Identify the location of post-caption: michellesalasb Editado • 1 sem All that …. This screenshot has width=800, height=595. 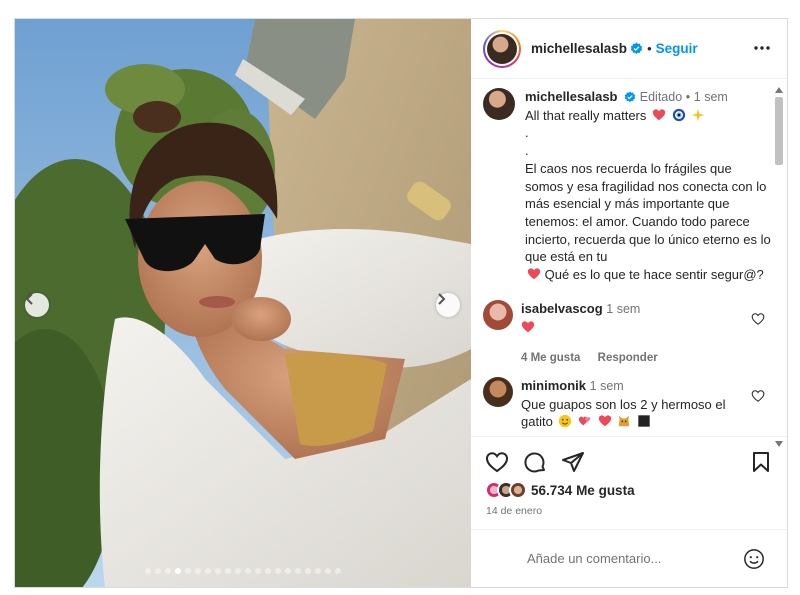
(628, 186).